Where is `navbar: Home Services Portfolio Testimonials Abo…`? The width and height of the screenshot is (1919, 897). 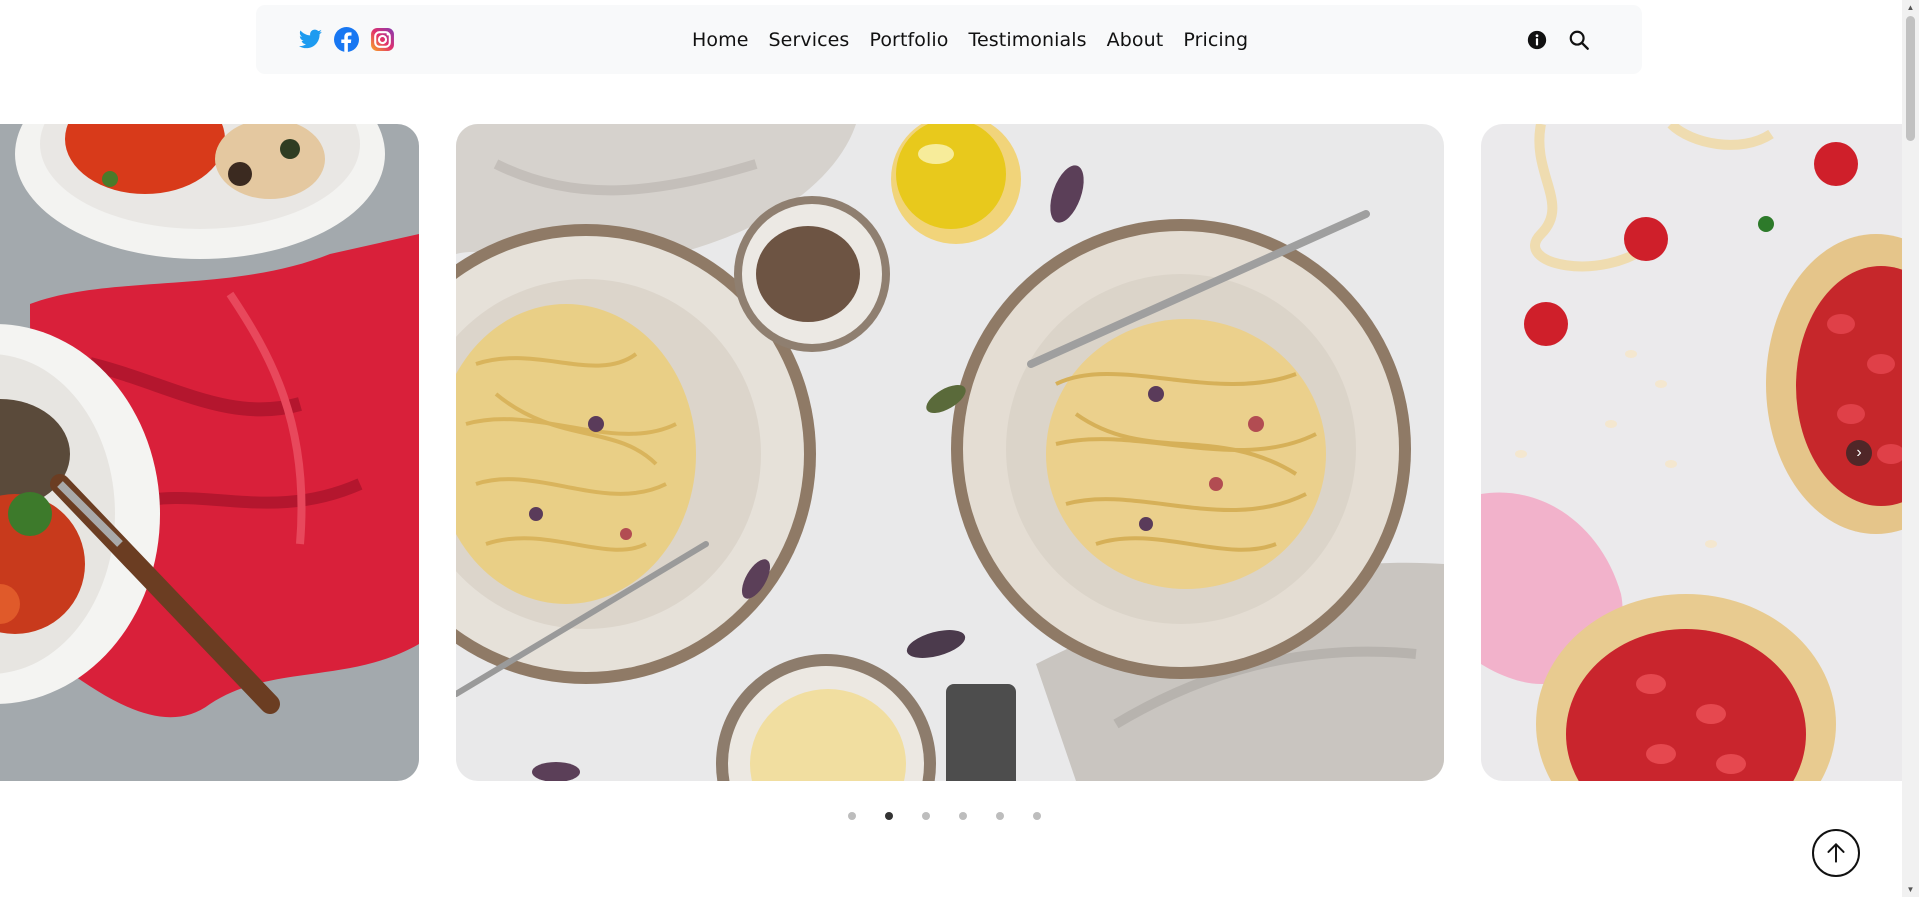
navbar: Home Services Portfolio Testimonials Abo… is located at coordinates (949, 39).